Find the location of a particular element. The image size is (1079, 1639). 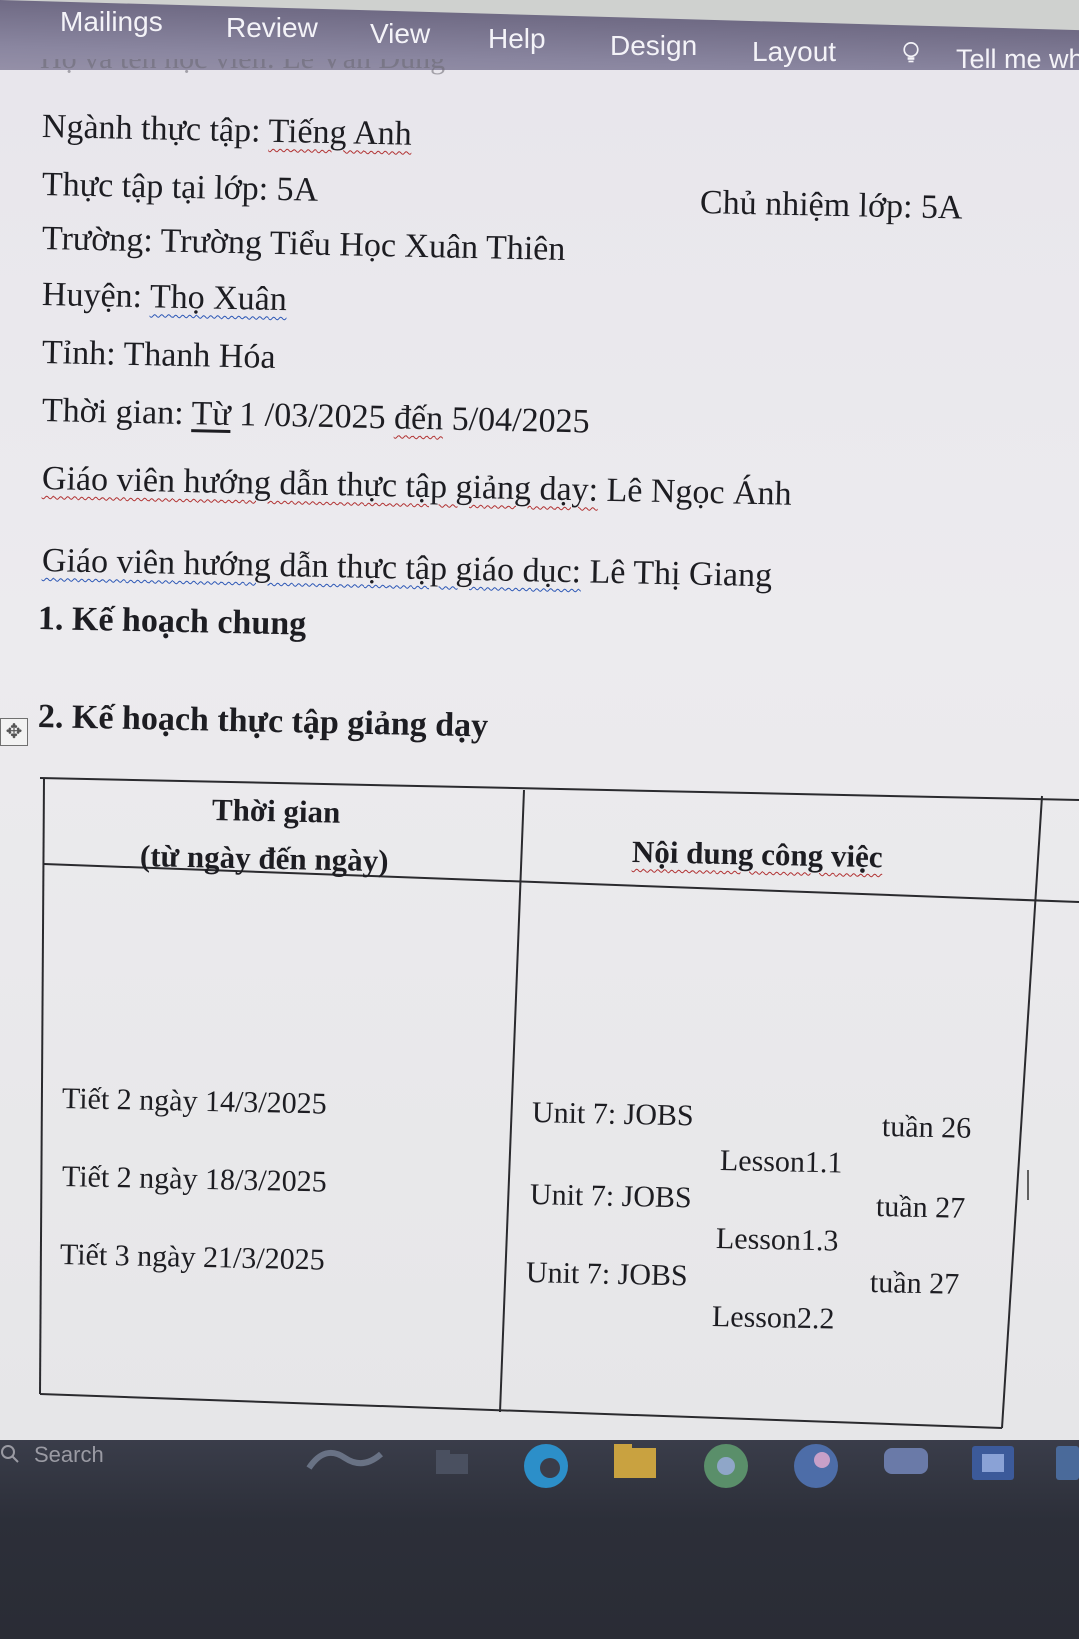

word-icon is located at coordinates (993, 1463).